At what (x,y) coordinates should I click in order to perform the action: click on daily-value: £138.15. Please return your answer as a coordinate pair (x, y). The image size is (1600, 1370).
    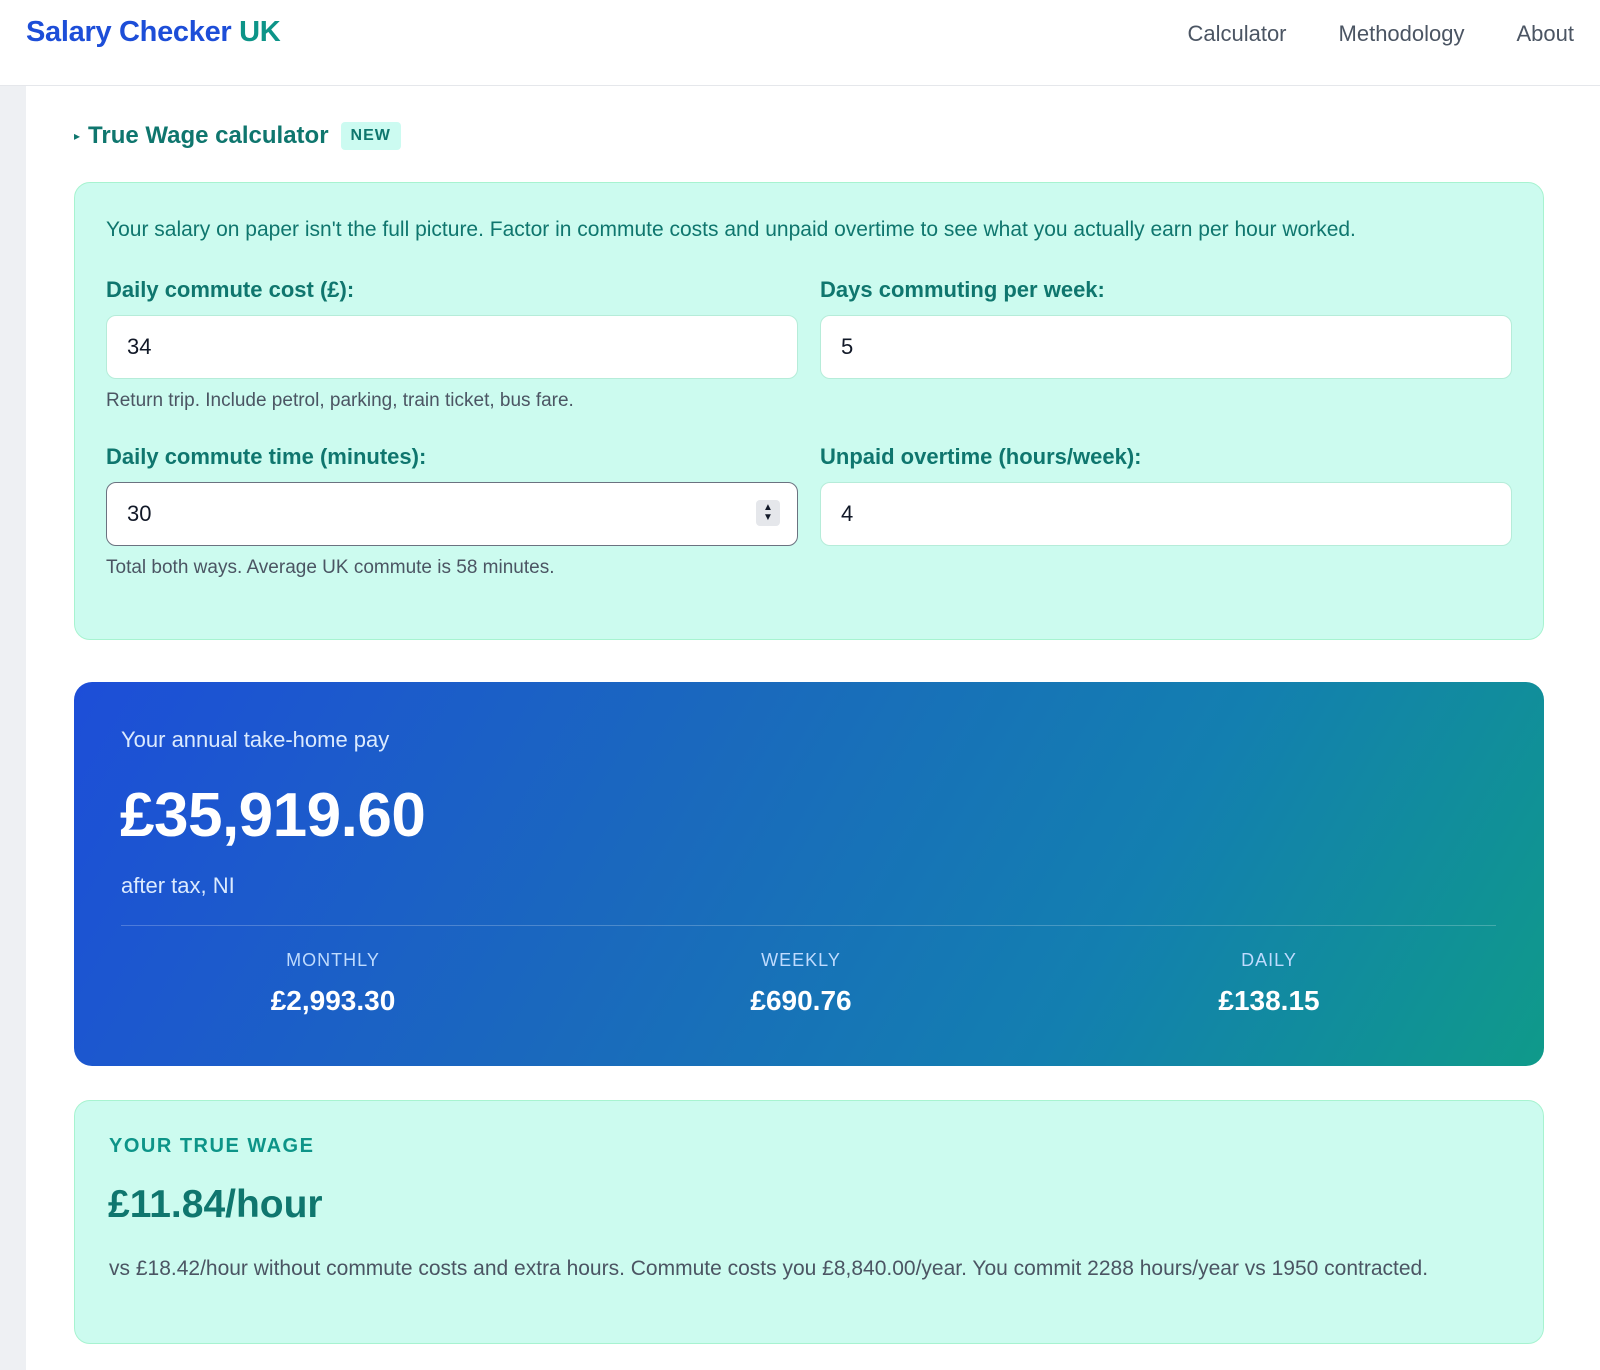
    Looking at the image, I should click on (1269, 1000).